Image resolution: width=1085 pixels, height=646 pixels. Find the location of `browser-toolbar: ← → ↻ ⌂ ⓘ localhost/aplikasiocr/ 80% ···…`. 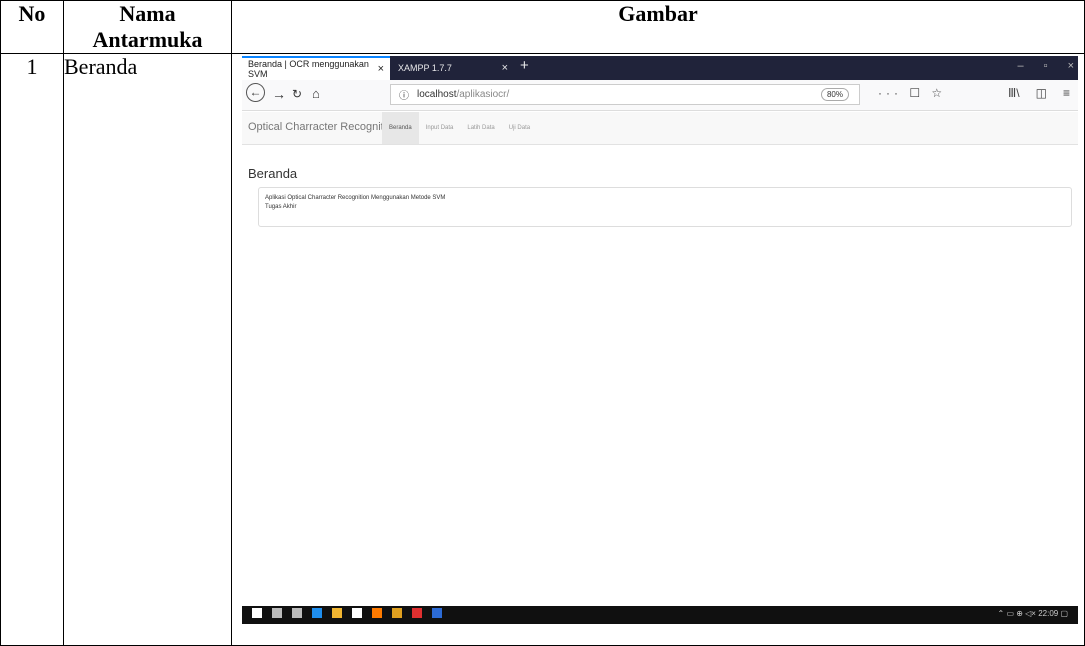

browser-toolbar: ← → ↻ ⌂ ⓘ localhost/aplikasiocr/ 80% ···… is located at coordinates (660, 95).